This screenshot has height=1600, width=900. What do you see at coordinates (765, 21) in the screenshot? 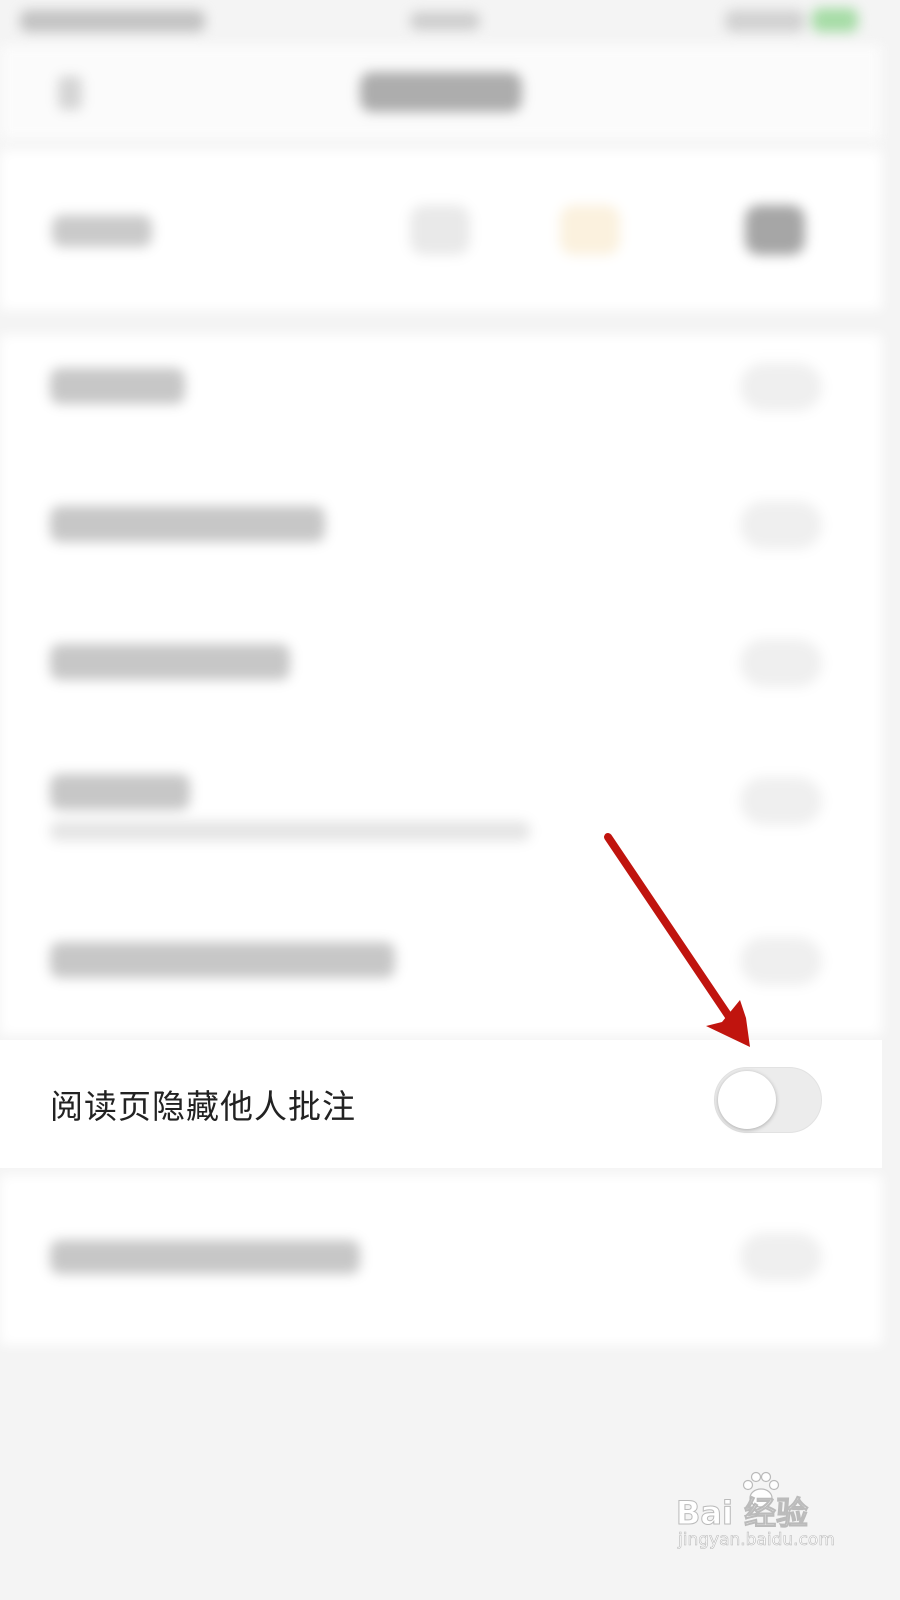
I see `status-signal-icon` at bounding box center [765, 21].